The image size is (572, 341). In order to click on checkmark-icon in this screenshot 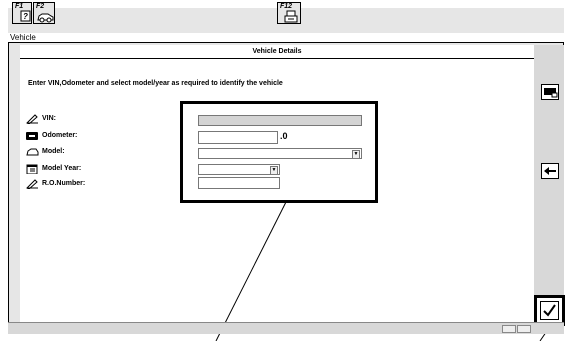, I will do `click(549, 310)`.